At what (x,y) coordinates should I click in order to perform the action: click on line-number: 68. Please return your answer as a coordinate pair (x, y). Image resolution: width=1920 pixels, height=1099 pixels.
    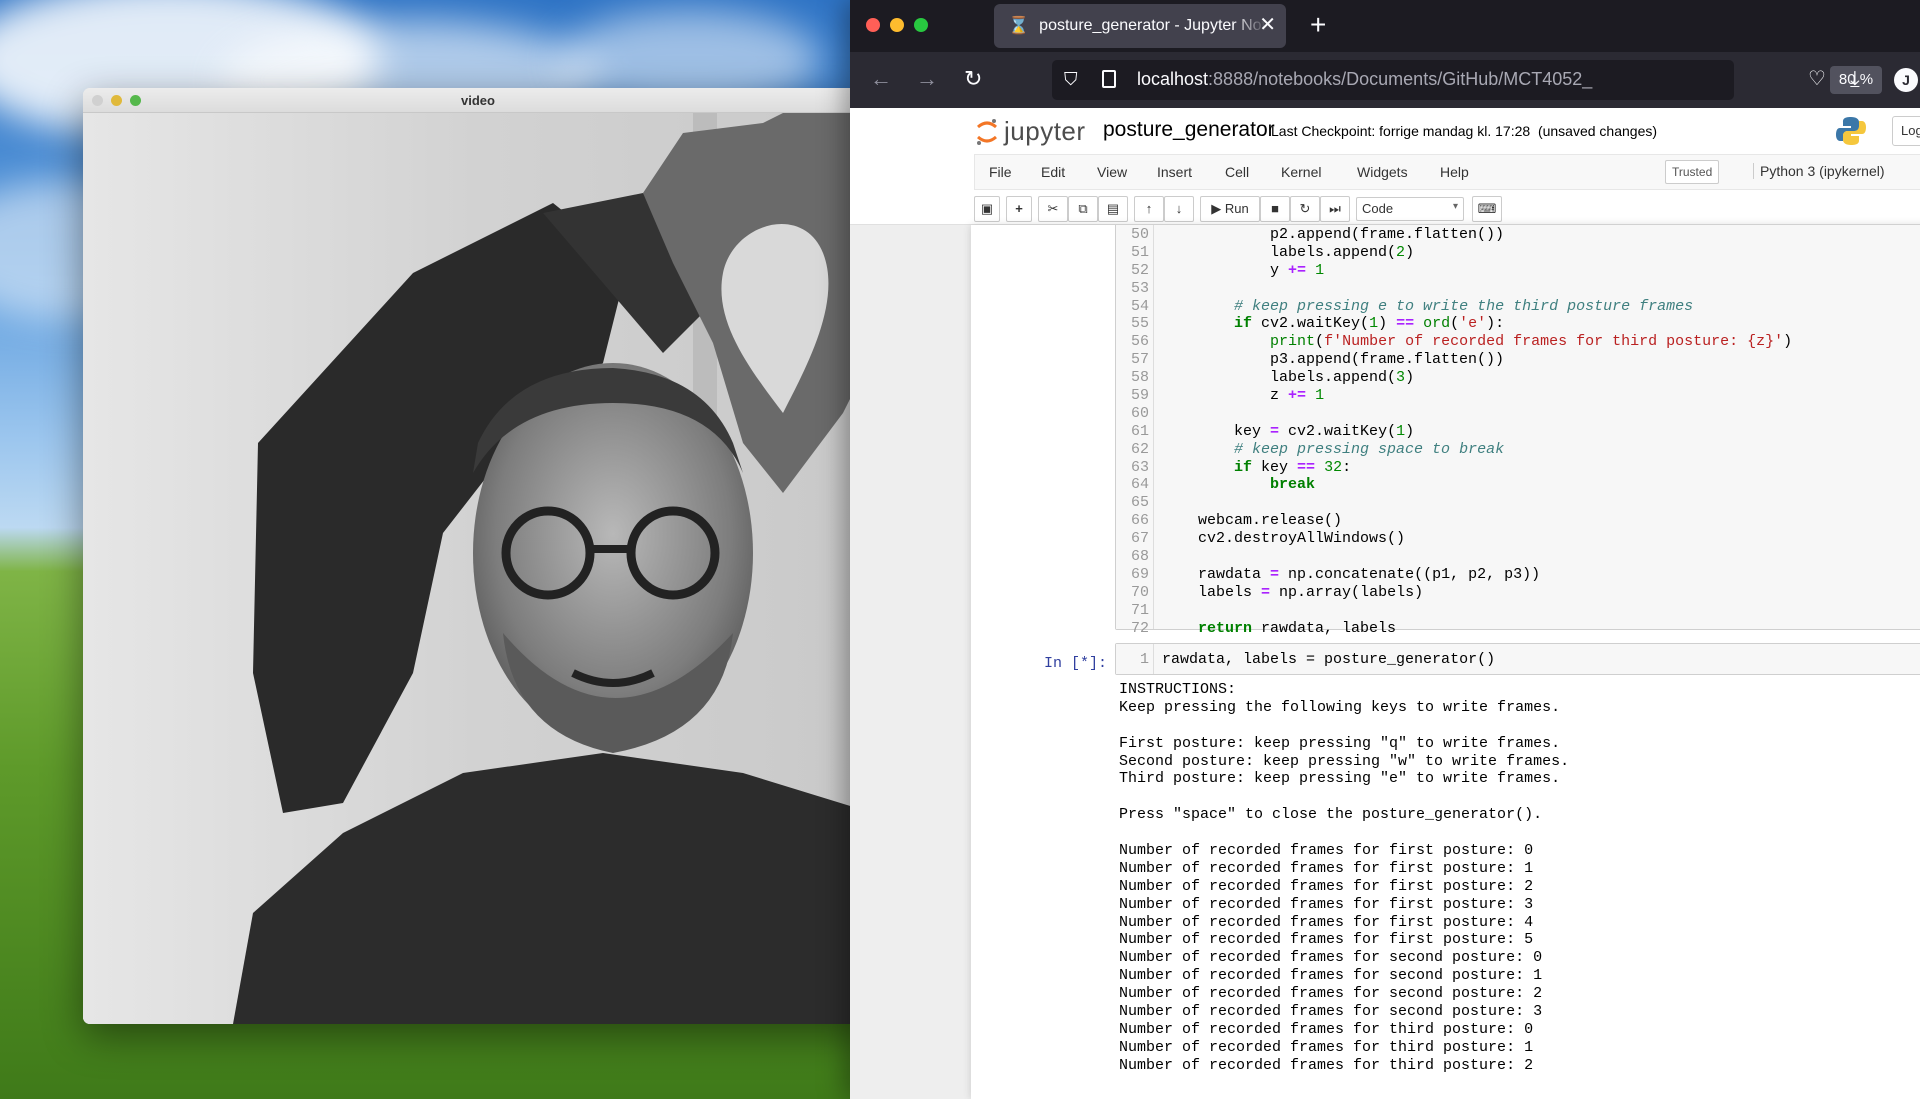
    Looking at the image, I should click on (1139, 557).